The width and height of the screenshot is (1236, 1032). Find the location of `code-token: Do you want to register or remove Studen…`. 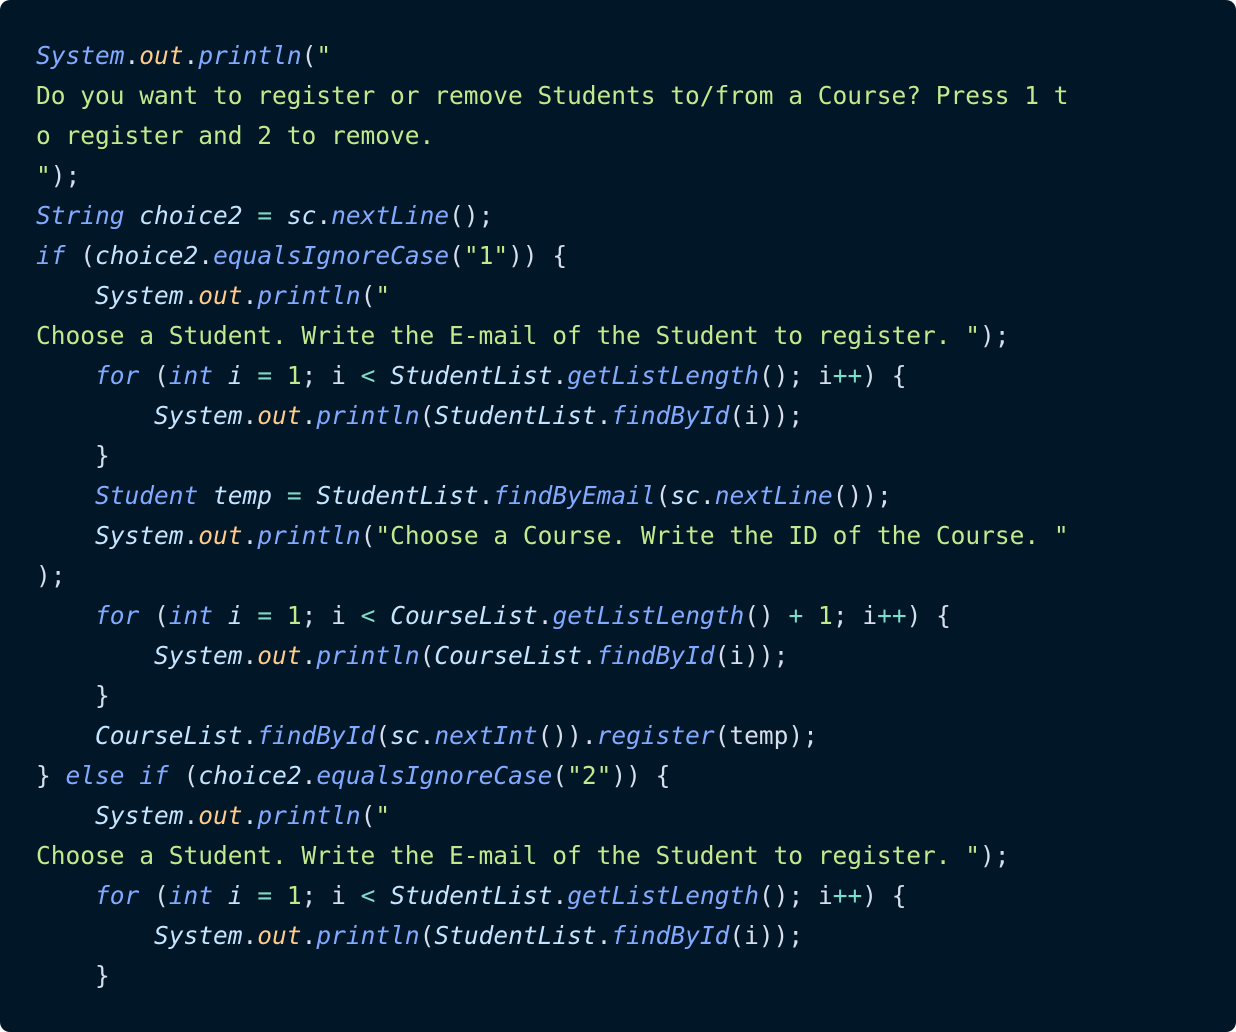

code-token: Do you want to register or remove Studen… is located at coordinates (552, 95).